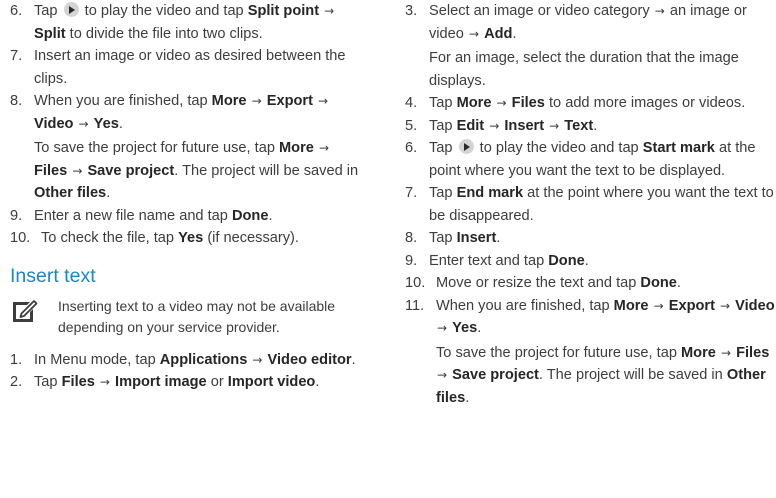  I want to click on step-text: Move or resize the text and tap, so click(538, 283).